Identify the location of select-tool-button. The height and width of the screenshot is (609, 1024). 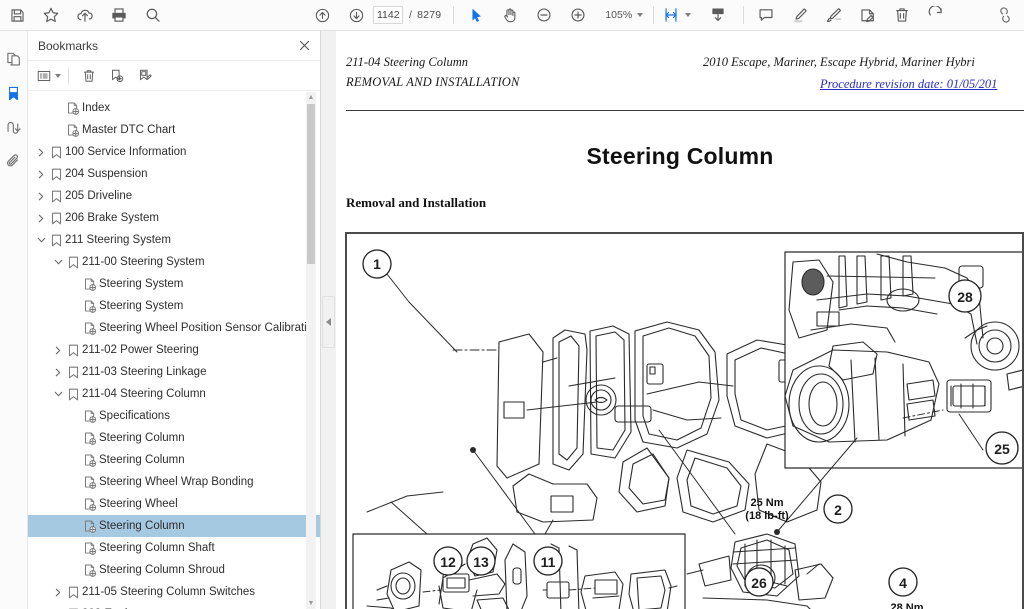
(476, 15).